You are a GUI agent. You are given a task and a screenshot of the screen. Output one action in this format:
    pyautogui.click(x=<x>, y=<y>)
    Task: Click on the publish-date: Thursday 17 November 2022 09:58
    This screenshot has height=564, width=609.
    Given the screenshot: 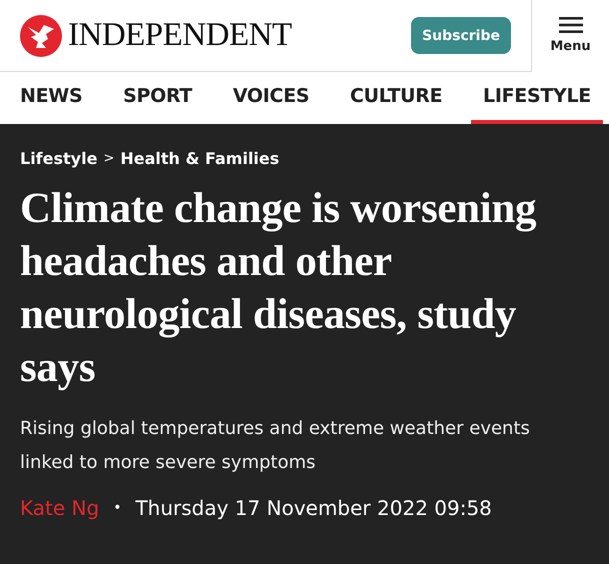 What is the action you would take?
    pyautogui.click(x=313, y=508)
    